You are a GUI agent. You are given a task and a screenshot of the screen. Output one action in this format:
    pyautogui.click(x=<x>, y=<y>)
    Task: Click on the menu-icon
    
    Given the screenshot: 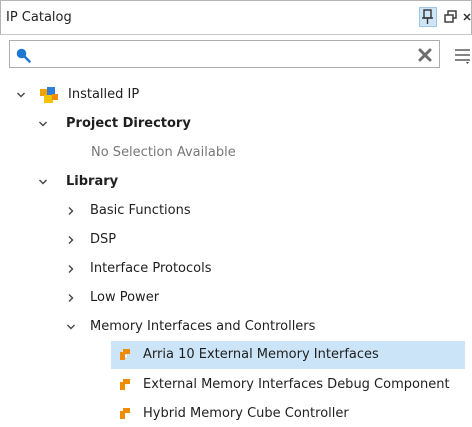 What is the action you would take?
    pyautogui.click(x=462, y=55)
    